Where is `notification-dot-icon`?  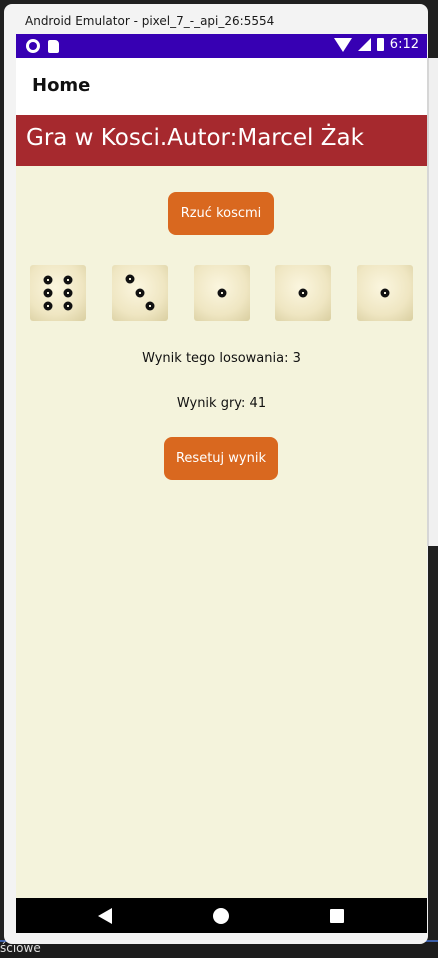
notification-dot-icon is located at coordinates (33, 46).